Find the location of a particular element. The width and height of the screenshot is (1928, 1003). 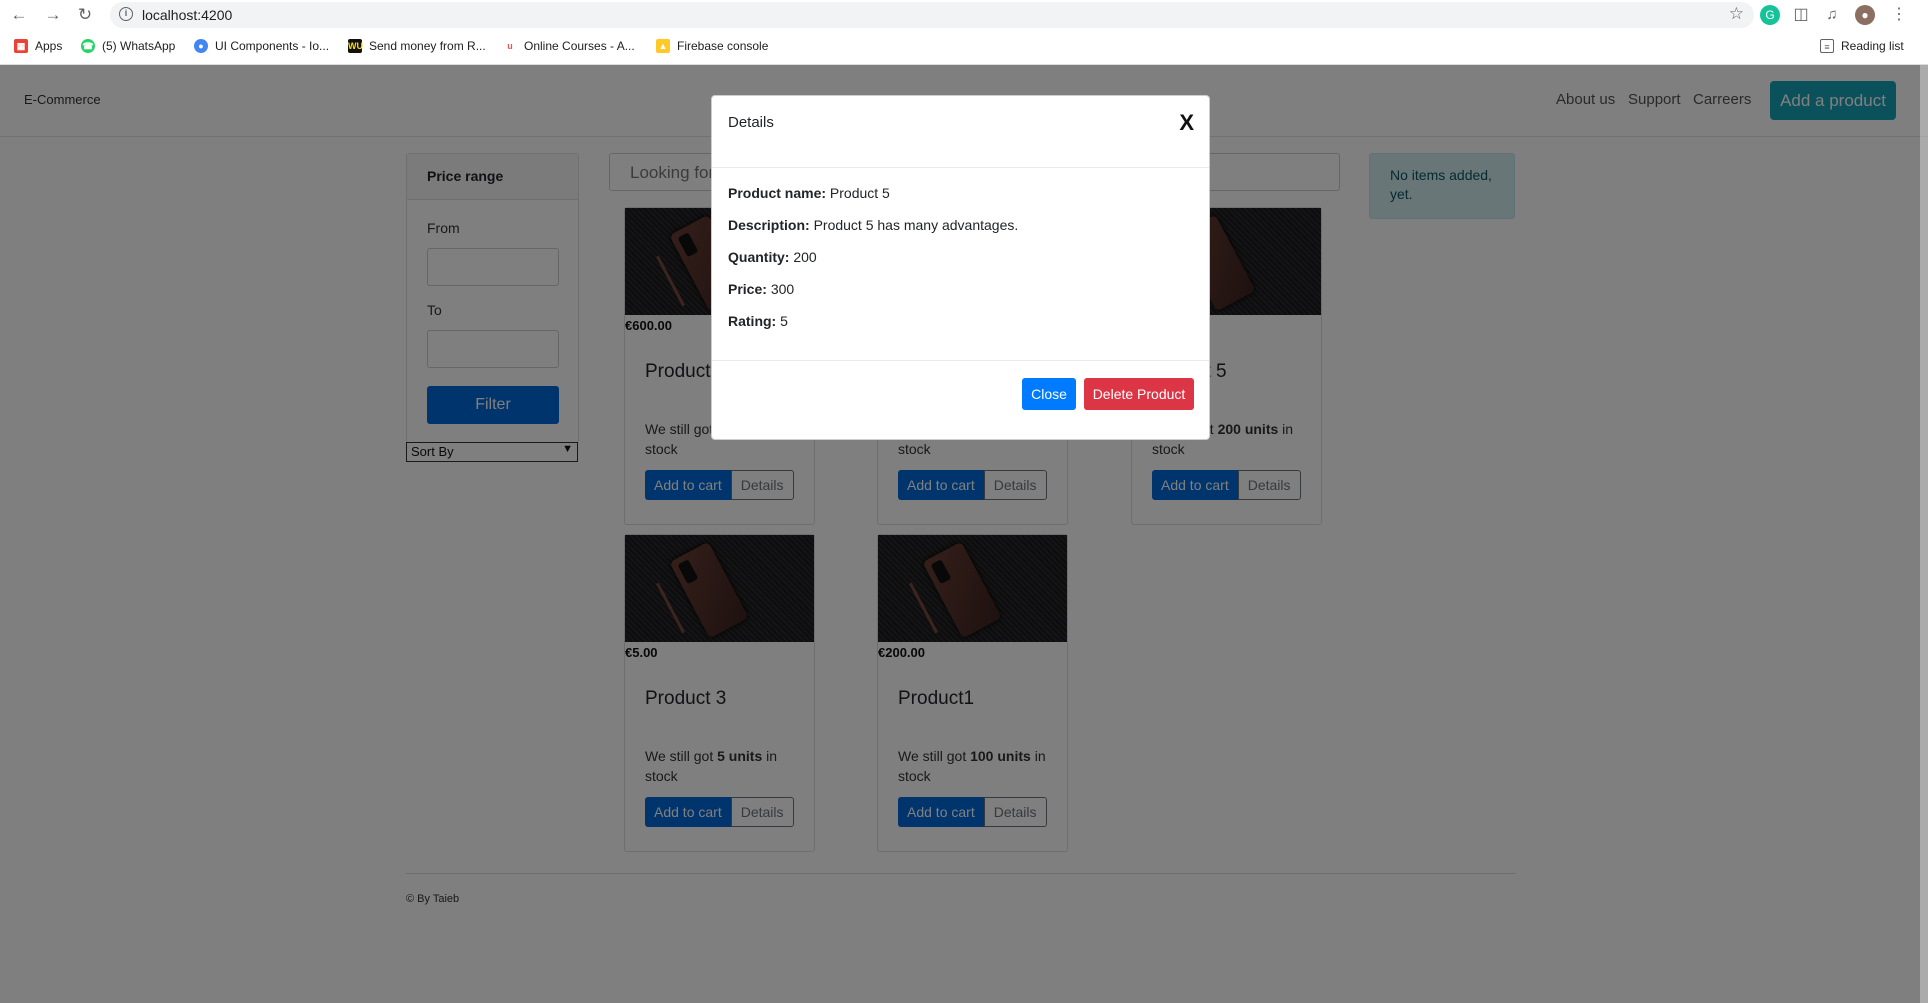

forward-icon: → is located at coordinates (53, 15).